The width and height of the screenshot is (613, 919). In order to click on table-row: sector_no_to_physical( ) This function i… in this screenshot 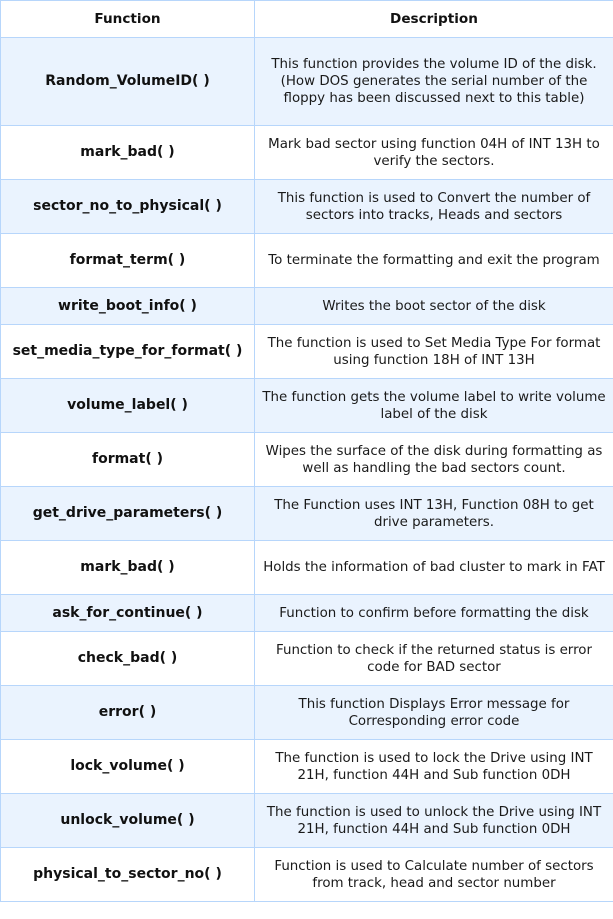, I will do `click(306, 206)`.